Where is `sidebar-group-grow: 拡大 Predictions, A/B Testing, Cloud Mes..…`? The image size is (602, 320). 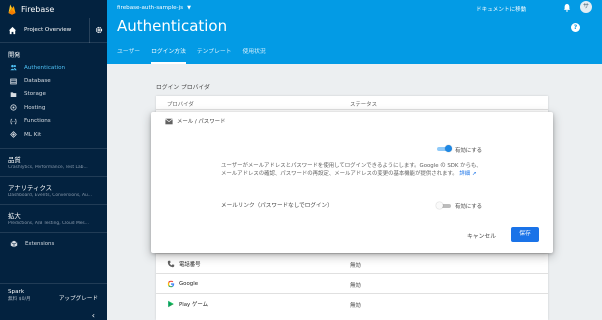
sidebar-group-grow: 拡大 Predictions, A/B Testing, Cloud Mes..… is located at coordinates (53, 218).